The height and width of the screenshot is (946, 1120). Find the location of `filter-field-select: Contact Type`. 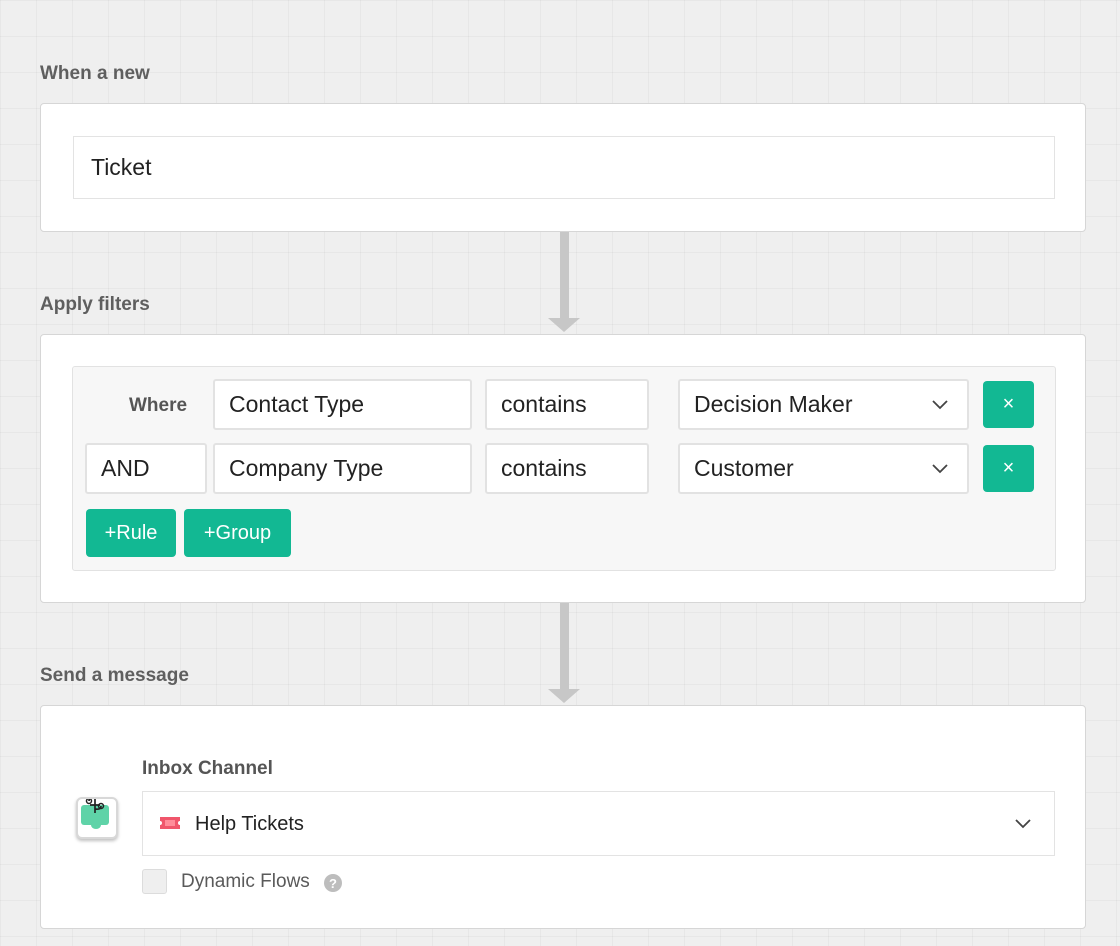

filter-field-select: Contact Type is located at coordinates (342, 404).